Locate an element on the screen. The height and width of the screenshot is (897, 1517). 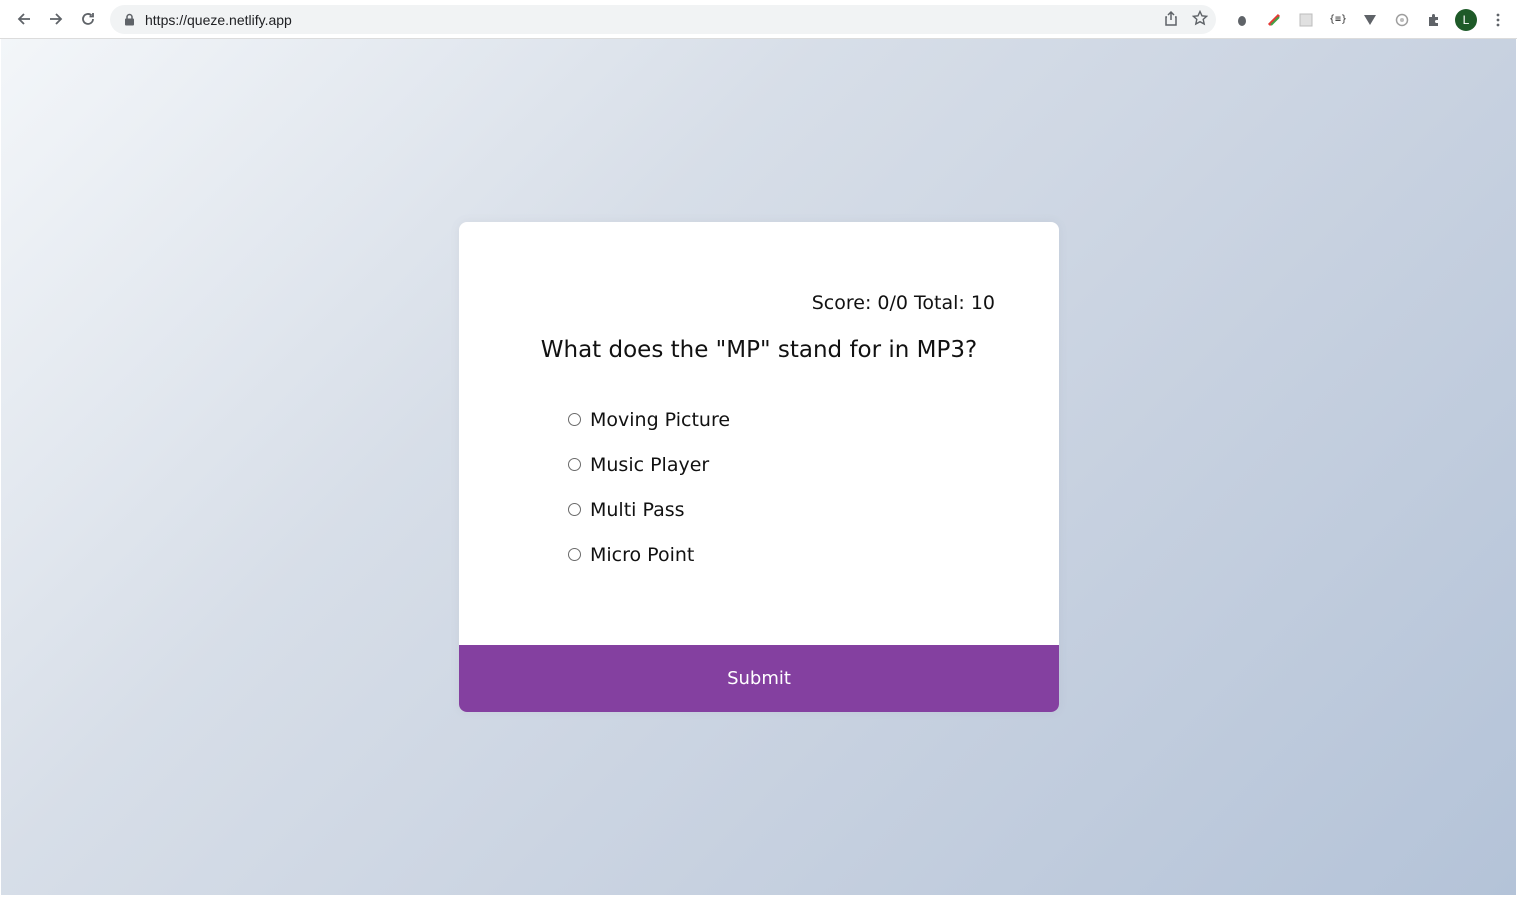
bug-extension-icon is located at coordinates (1242, 19).